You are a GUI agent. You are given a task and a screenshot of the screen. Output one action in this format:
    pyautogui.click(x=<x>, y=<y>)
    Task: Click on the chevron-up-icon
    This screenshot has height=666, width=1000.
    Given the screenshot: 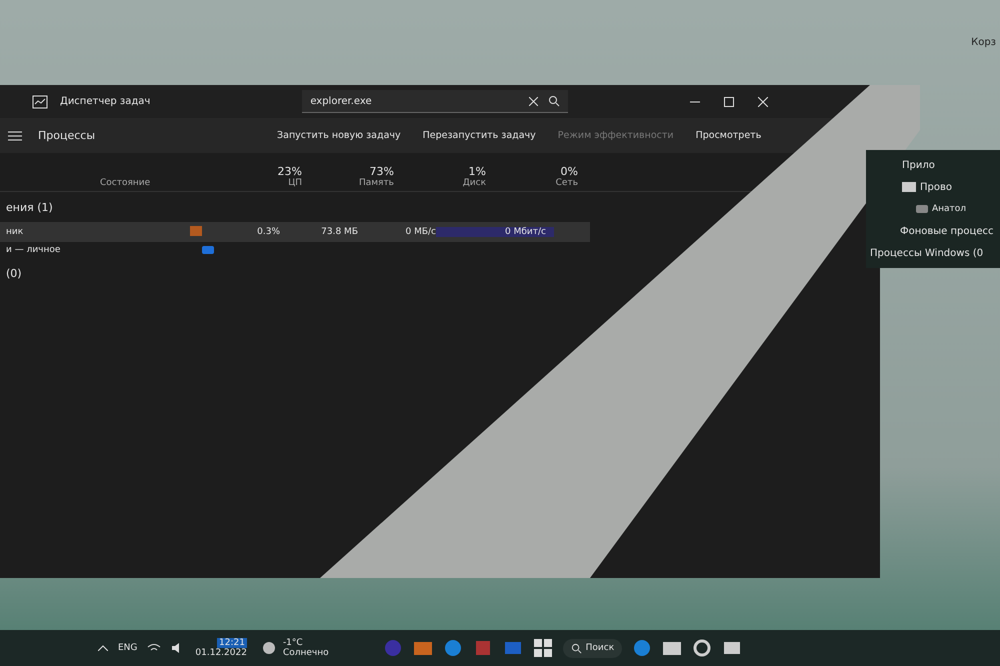 What is the action you would take?
    pyautogui.click(x=103, y=648)
    